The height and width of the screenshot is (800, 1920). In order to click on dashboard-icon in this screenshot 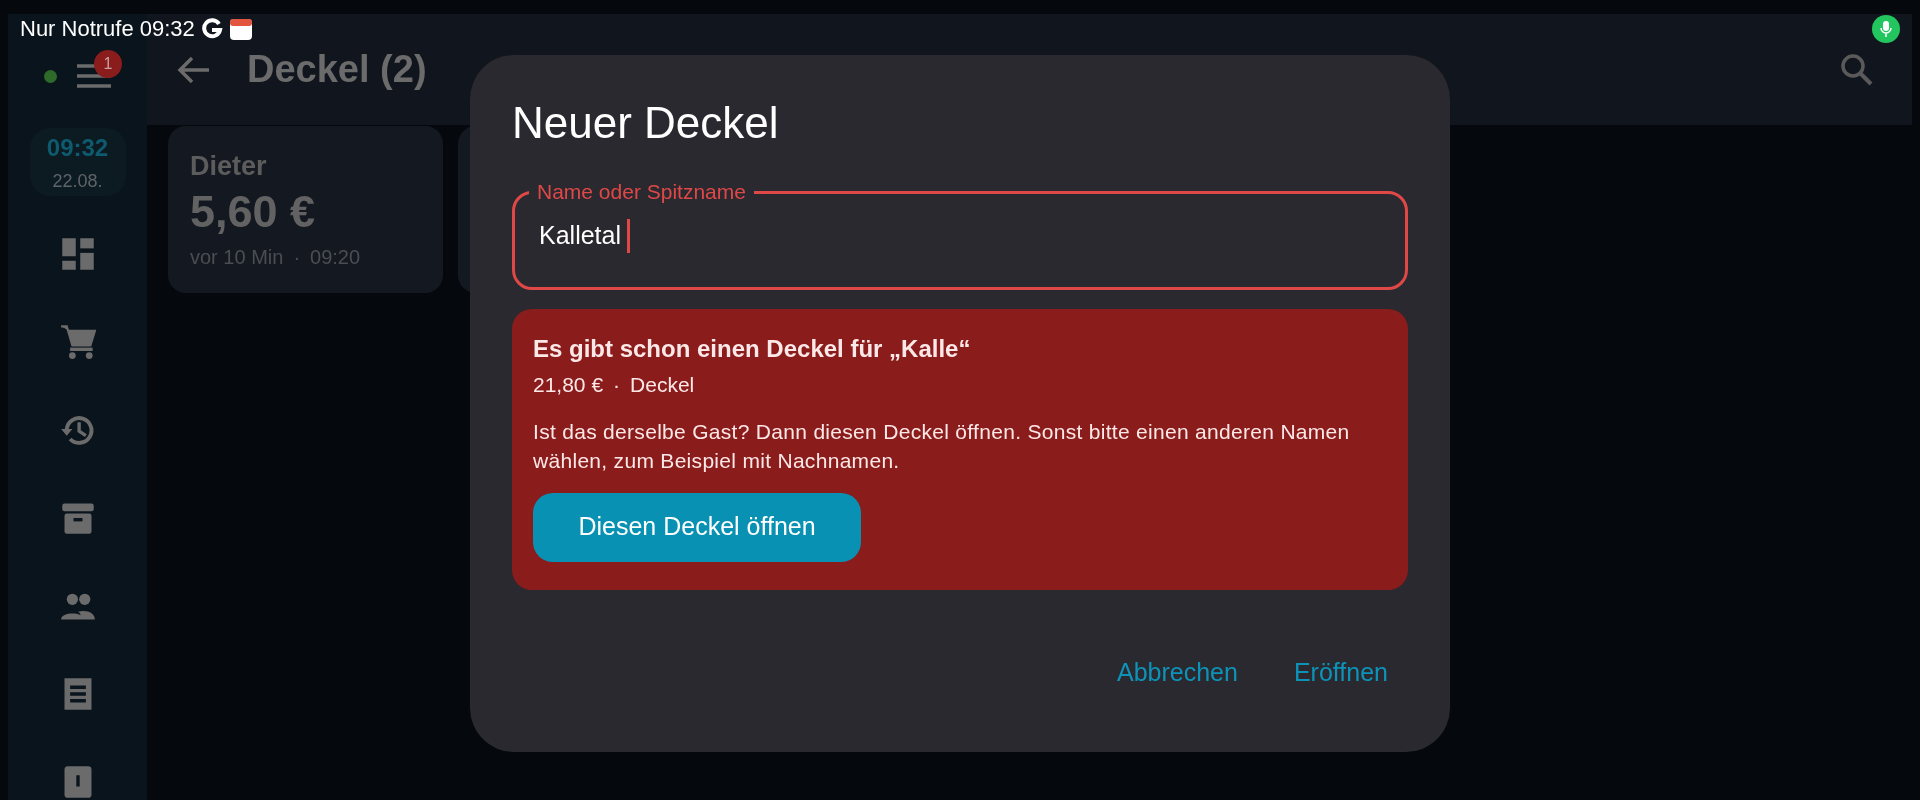, I will do `click(77, 254)`.